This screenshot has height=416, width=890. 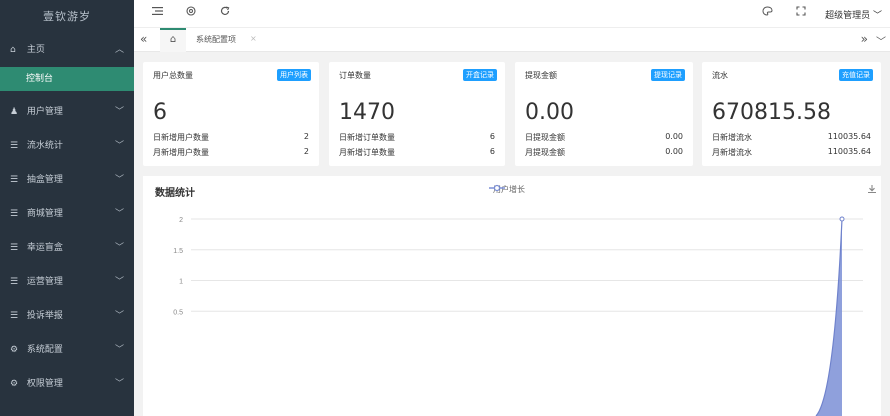 What do you see at coordinates (732, 152) in the screenshot?
I see `card-row-label: 月新增流水` at bounding box center [732, 152].